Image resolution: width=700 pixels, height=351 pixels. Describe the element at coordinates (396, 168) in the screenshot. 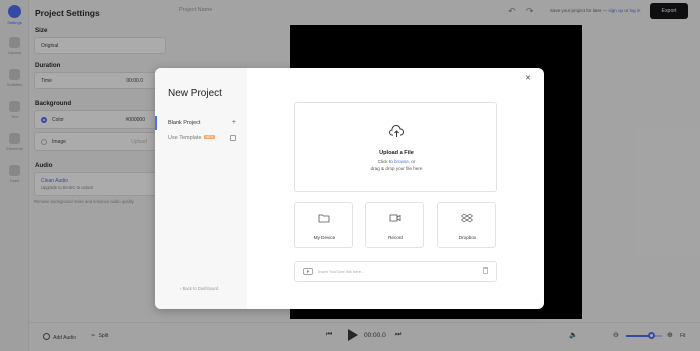

I see `upload-drag-hint: drag & drop your file here` at that location.